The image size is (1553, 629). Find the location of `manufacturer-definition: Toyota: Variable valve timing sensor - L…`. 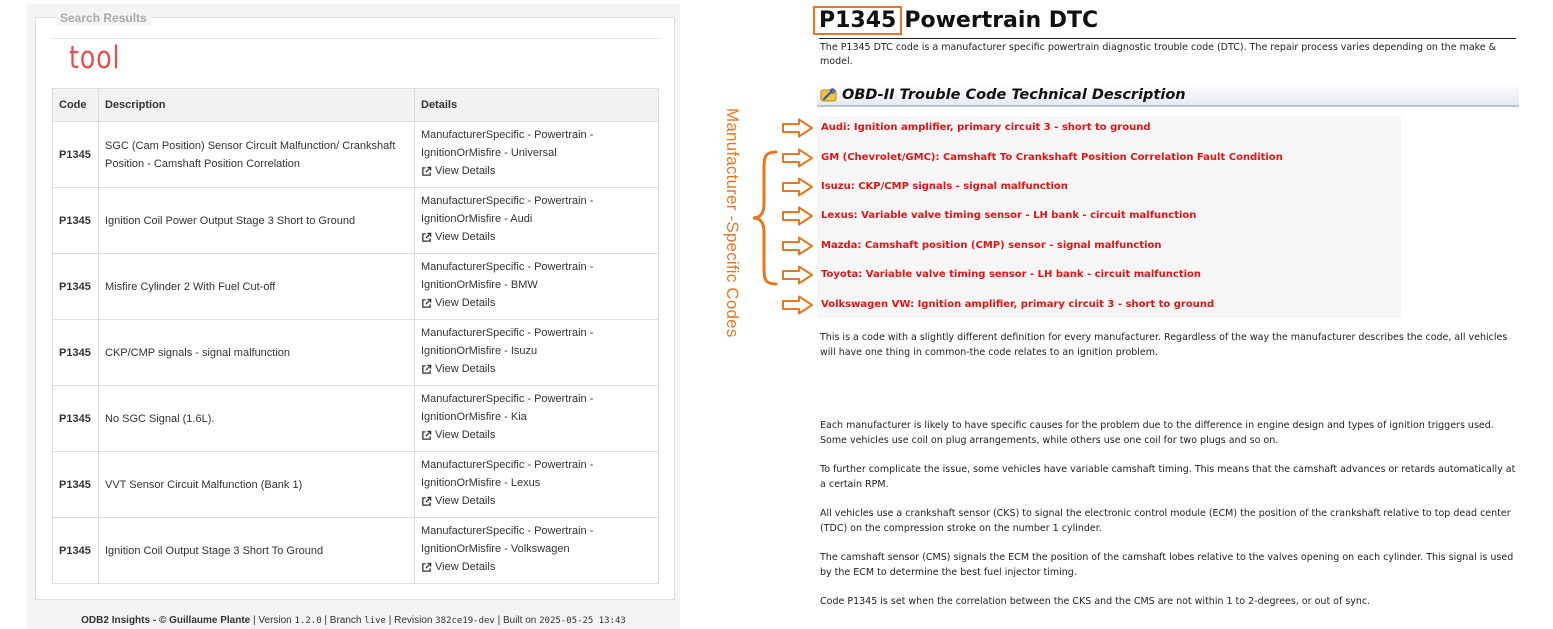

manufacturer-definition: Toyota: Variable valve timing sensor - L… is located at coordinates (1011, 274).